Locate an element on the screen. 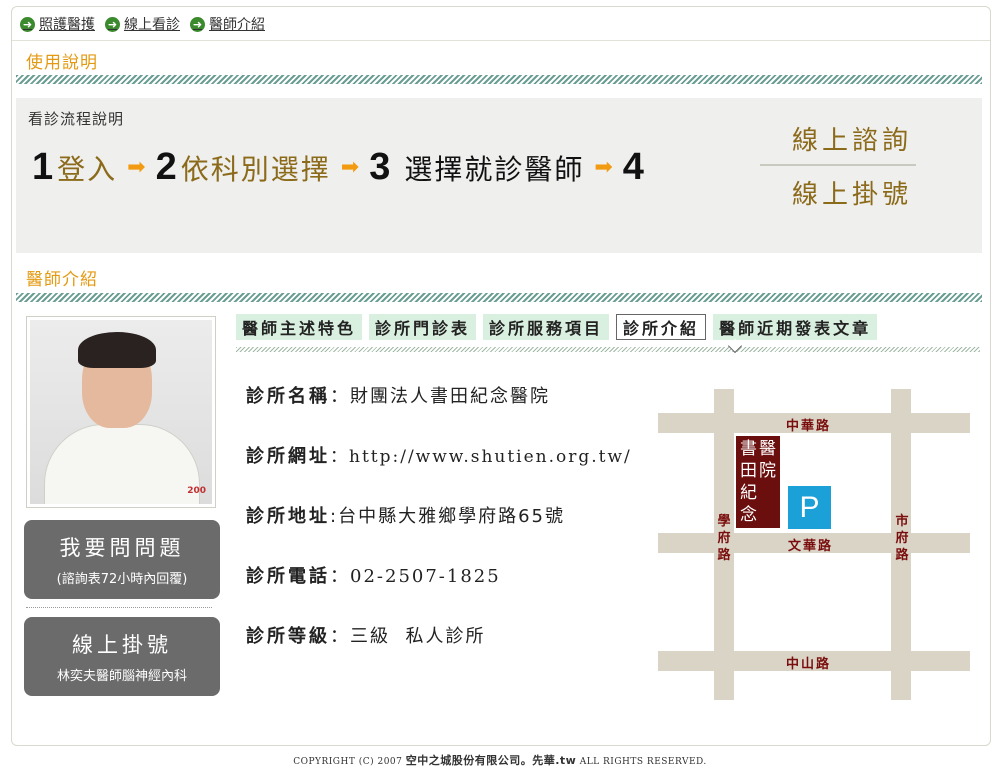  step-number: 4 is located at coordinates (633, 167).